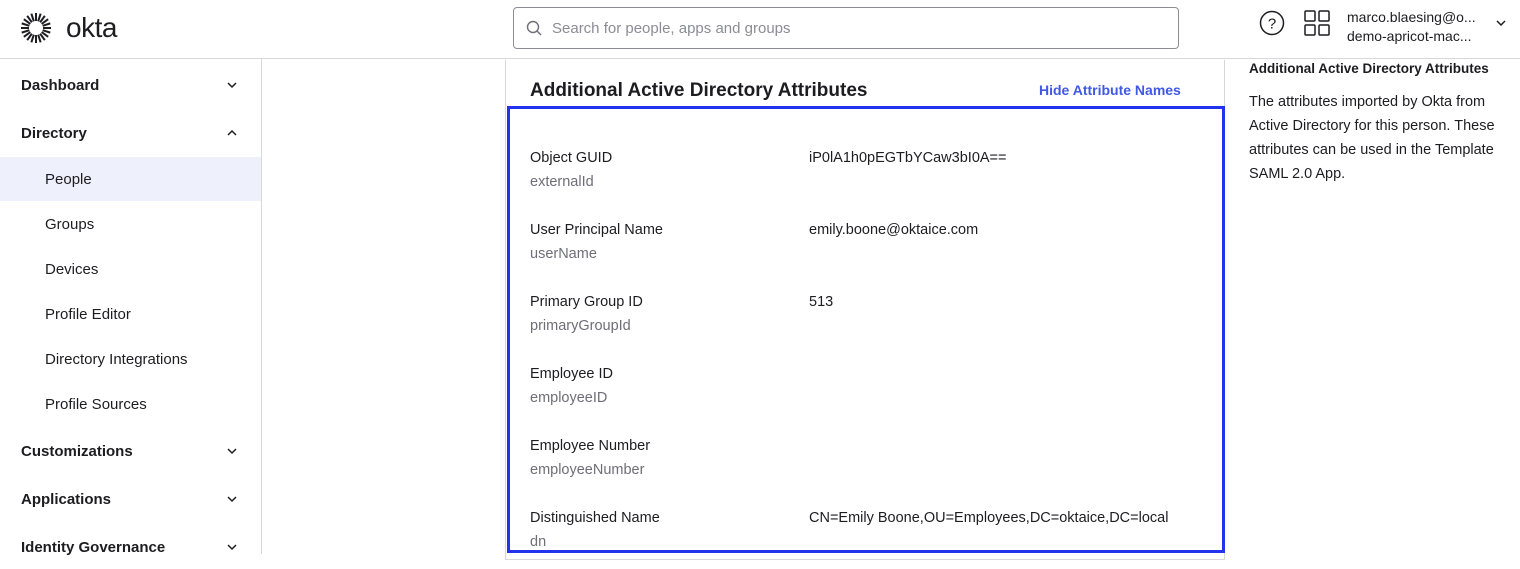 Image resolution: width=1520 pixels, height=569 pixels. What do you see at coordinates (571, 158) in the screenshot?
I see `attribute-label: Object GUID` at bounding box center [571, 158].